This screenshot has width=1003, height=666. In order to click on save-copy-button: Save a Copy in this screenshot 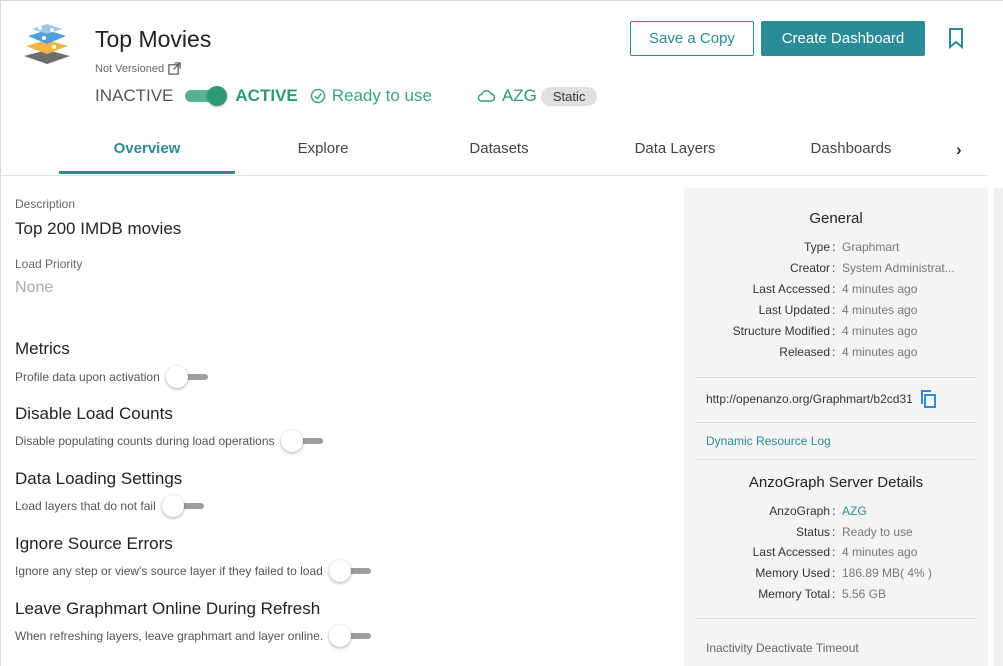, I will do `click(692, 38)`.